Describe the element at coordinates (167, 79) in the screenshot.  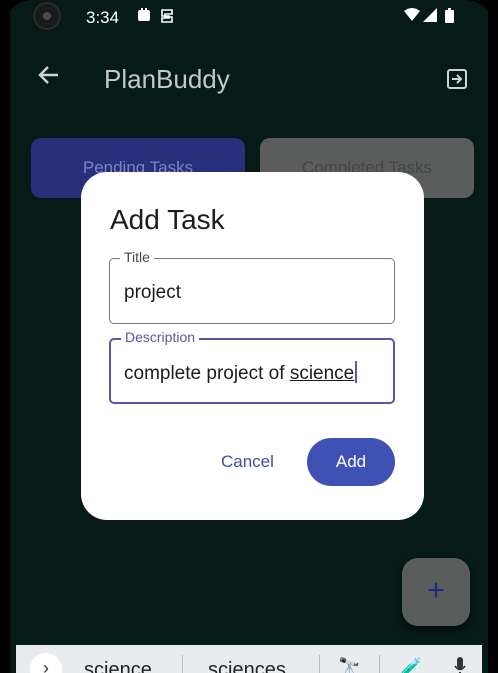
I see `app-title: PlanBuddy` at that location.